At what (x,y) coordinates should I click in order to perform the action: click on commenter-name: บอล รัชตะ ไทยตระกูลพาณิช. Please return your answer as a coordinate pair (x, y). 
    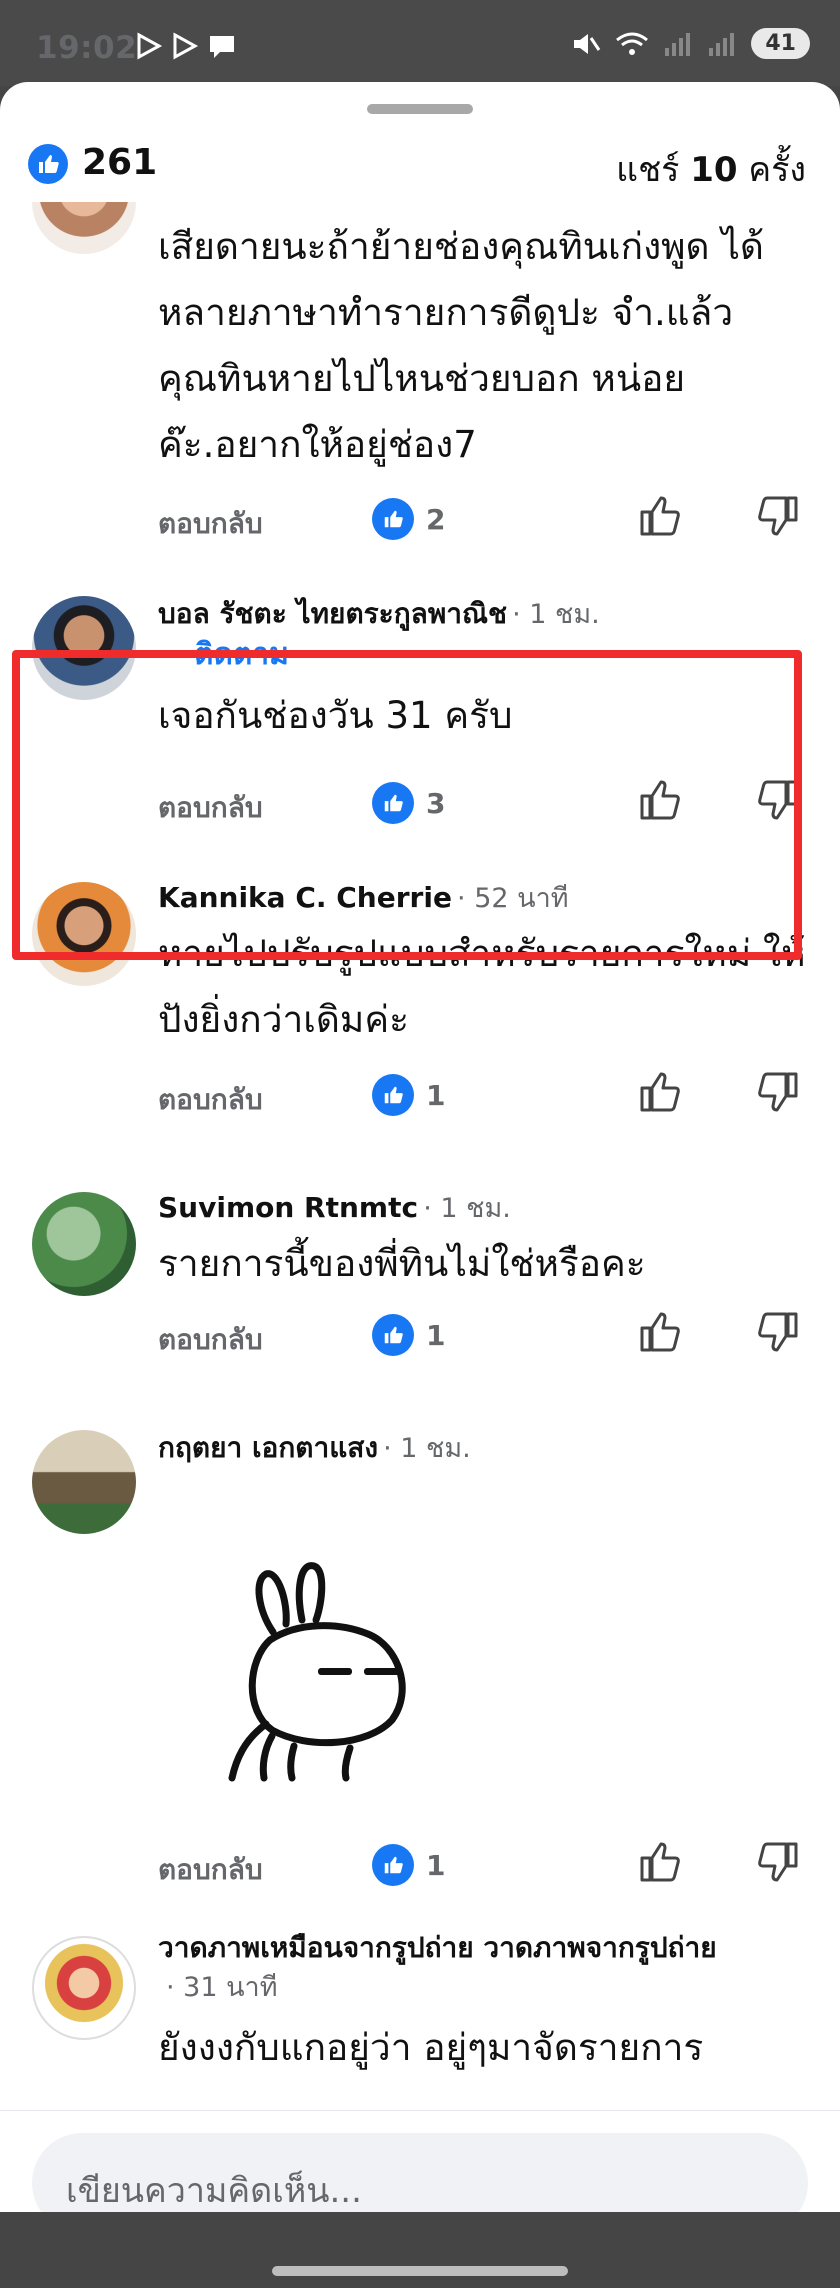
    Looking at the image, I should click on (332, 613).